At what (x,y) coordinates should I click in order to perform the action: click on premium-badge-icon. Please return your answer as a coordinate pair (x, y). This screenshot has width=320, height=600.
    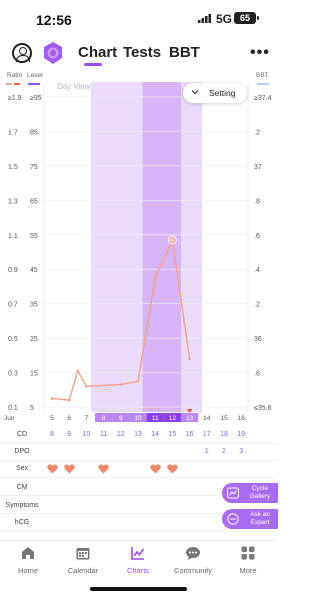
    Looking at the image, I should click on (53, 53).